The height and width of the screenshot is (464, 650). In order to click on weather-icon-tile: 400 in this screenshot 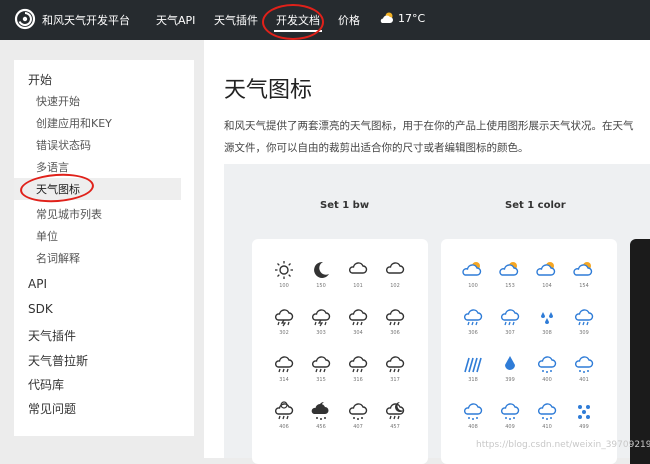, I will do `click(547, 370)`.